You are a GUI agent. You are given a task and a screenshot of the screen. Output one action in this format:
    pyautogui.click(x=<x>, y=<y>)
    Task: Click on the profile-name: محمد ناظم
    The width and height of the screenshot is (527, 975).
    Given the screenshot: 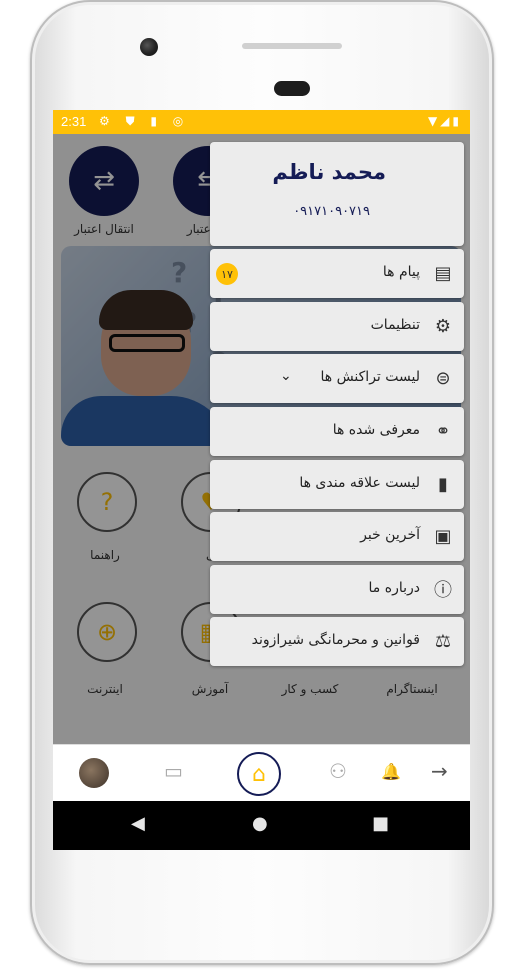 What is the action you would take?
    pyautogui.click(x=329, y=172)
    